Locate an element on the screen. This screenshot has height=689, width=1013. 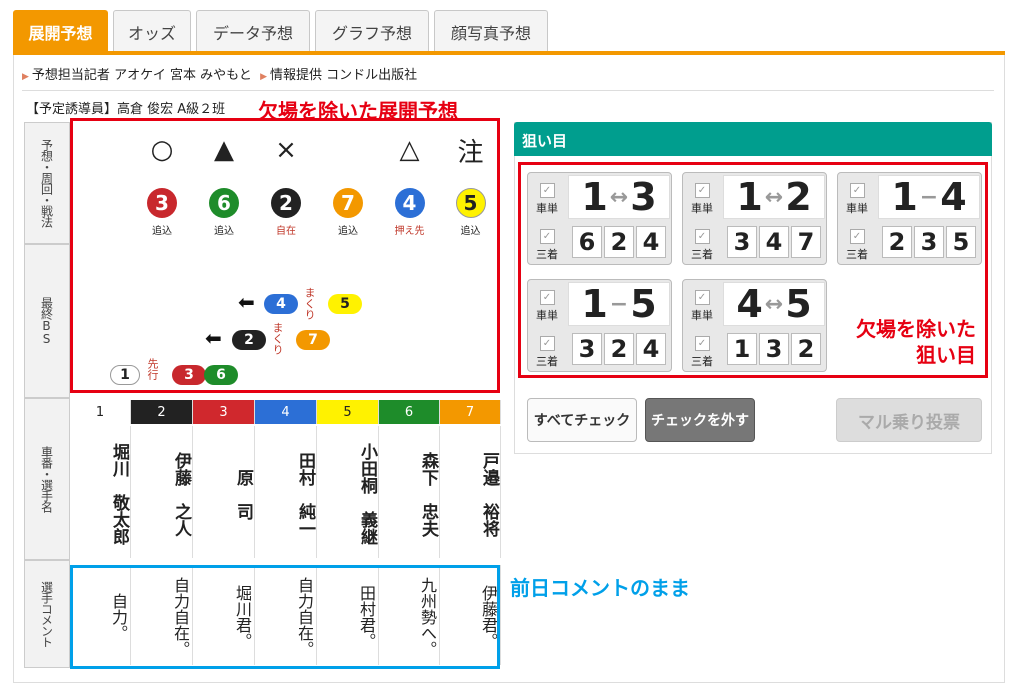
tab-photo: 顔写真予想 is located at coordinates (491, 31).